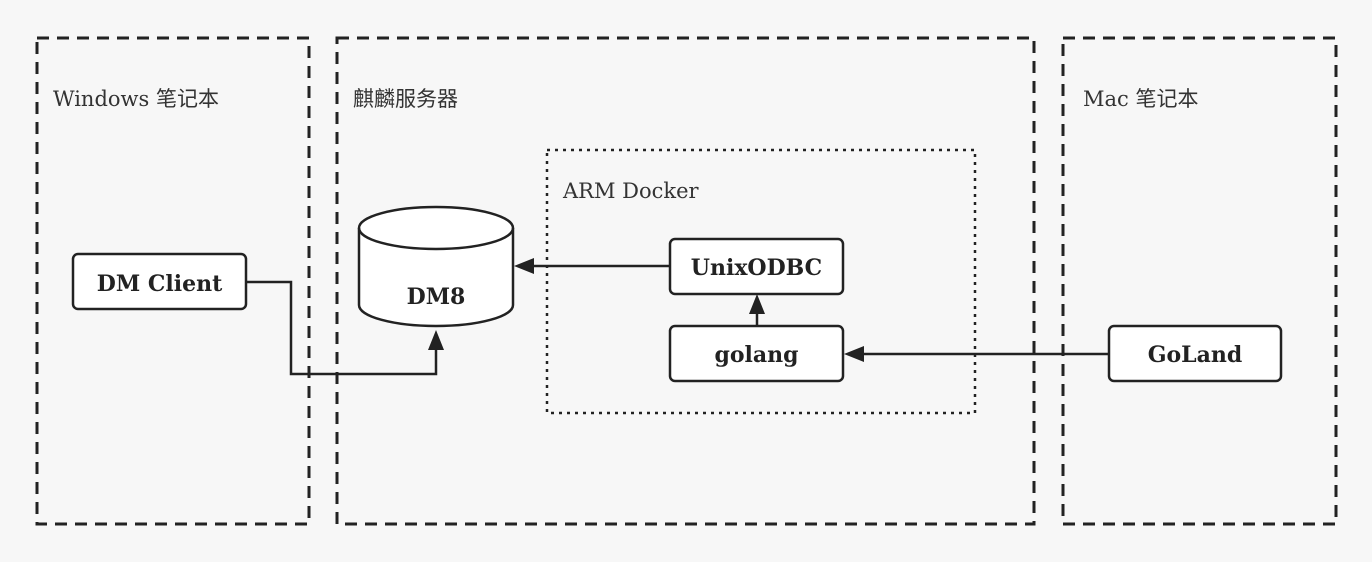 The height and width of the screenshot is (562, 1372). I want to click on node-dm-client-label: DM Client, so click(160, 284).